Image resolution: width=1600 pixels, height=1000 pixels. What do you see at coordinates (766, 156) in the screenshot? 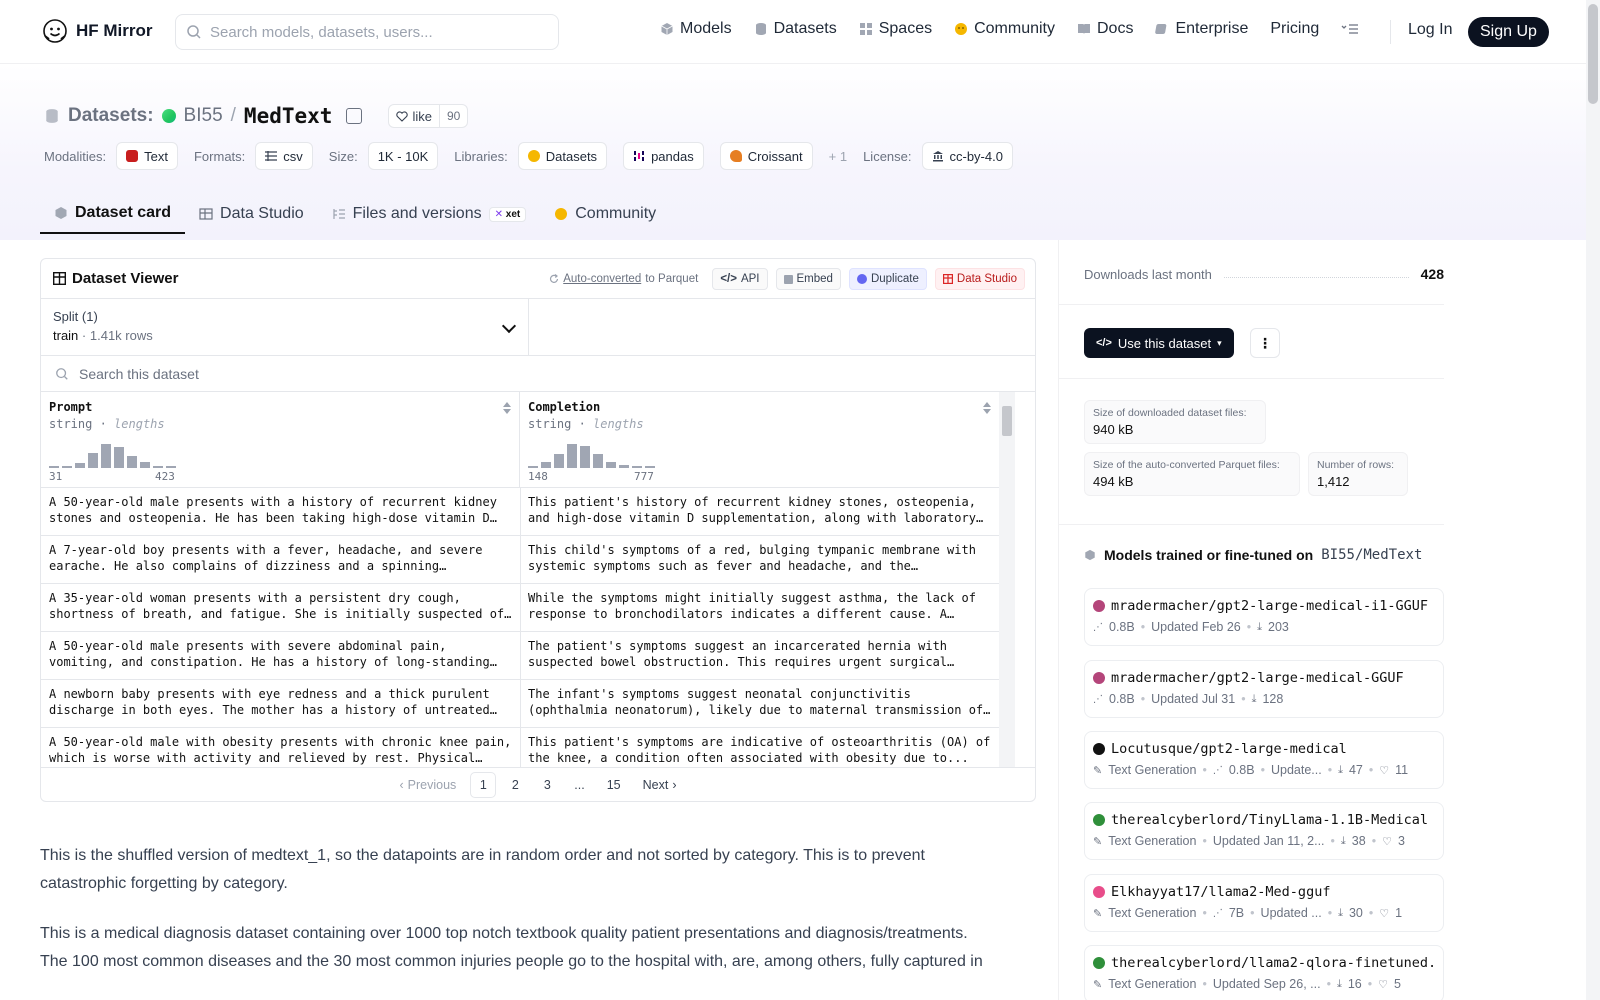
I see `library-chip-croissant: Croissant` at bounding box center [766, 156].